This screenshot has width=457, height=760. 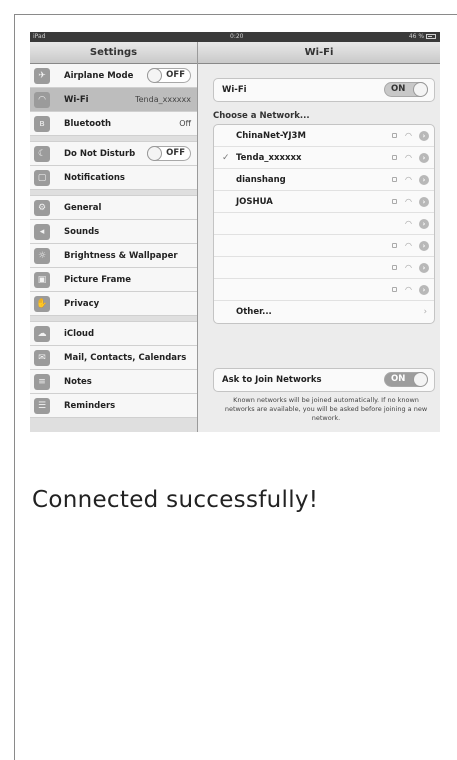 What do you see at coordinates (99, 76) in the screenshot?
I see `sidebar-item-label: Airplane Mode` at bounding box center [99, 76].